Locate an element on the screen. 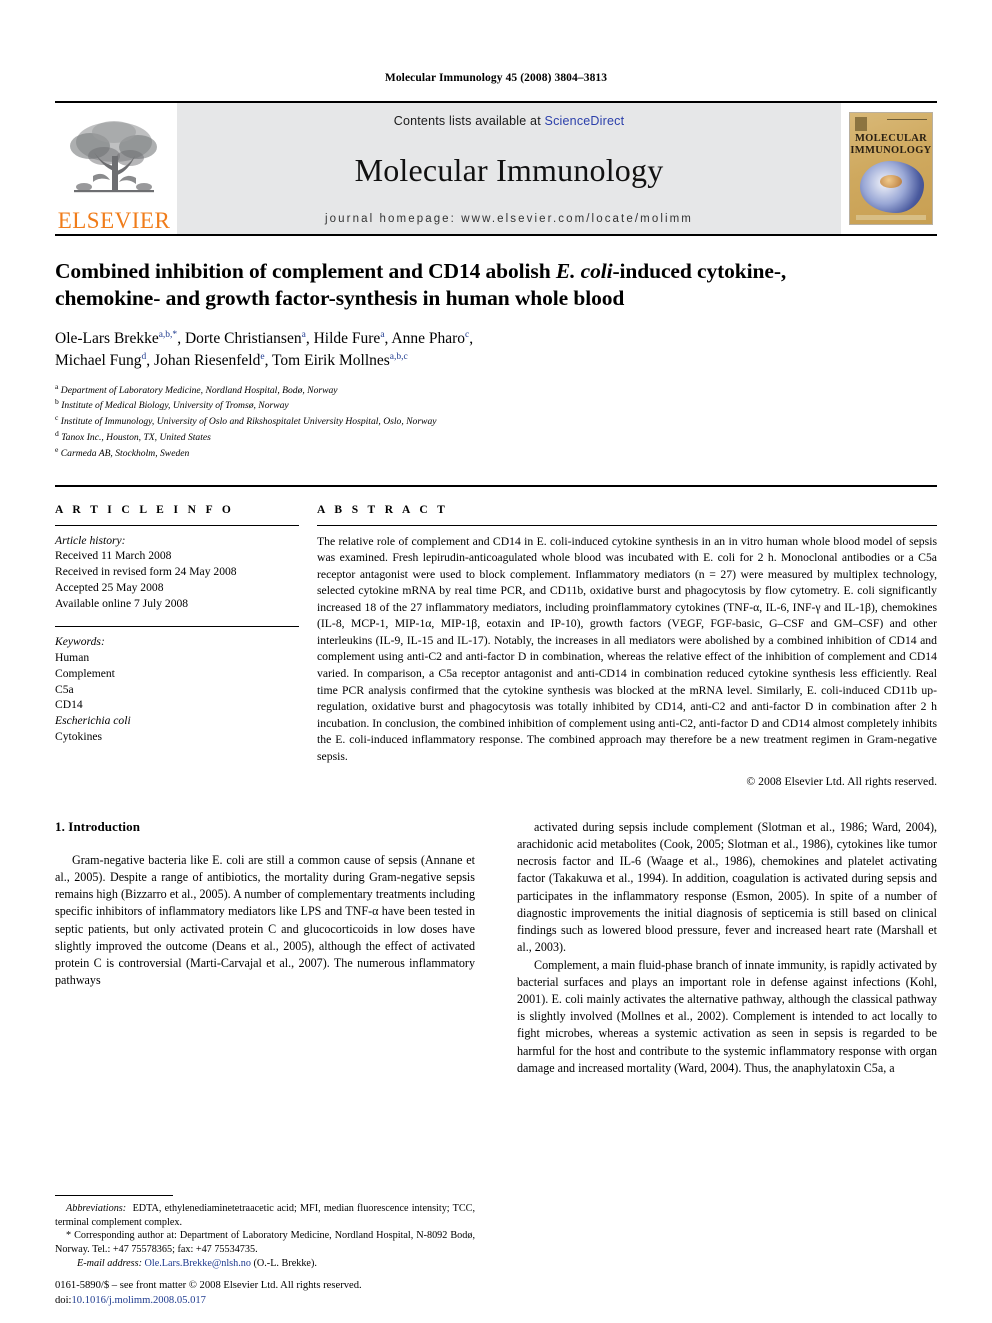 The height and width of the screenshot is (1323, 992). doi-label: doi: is located at coordinates (63, 1301).